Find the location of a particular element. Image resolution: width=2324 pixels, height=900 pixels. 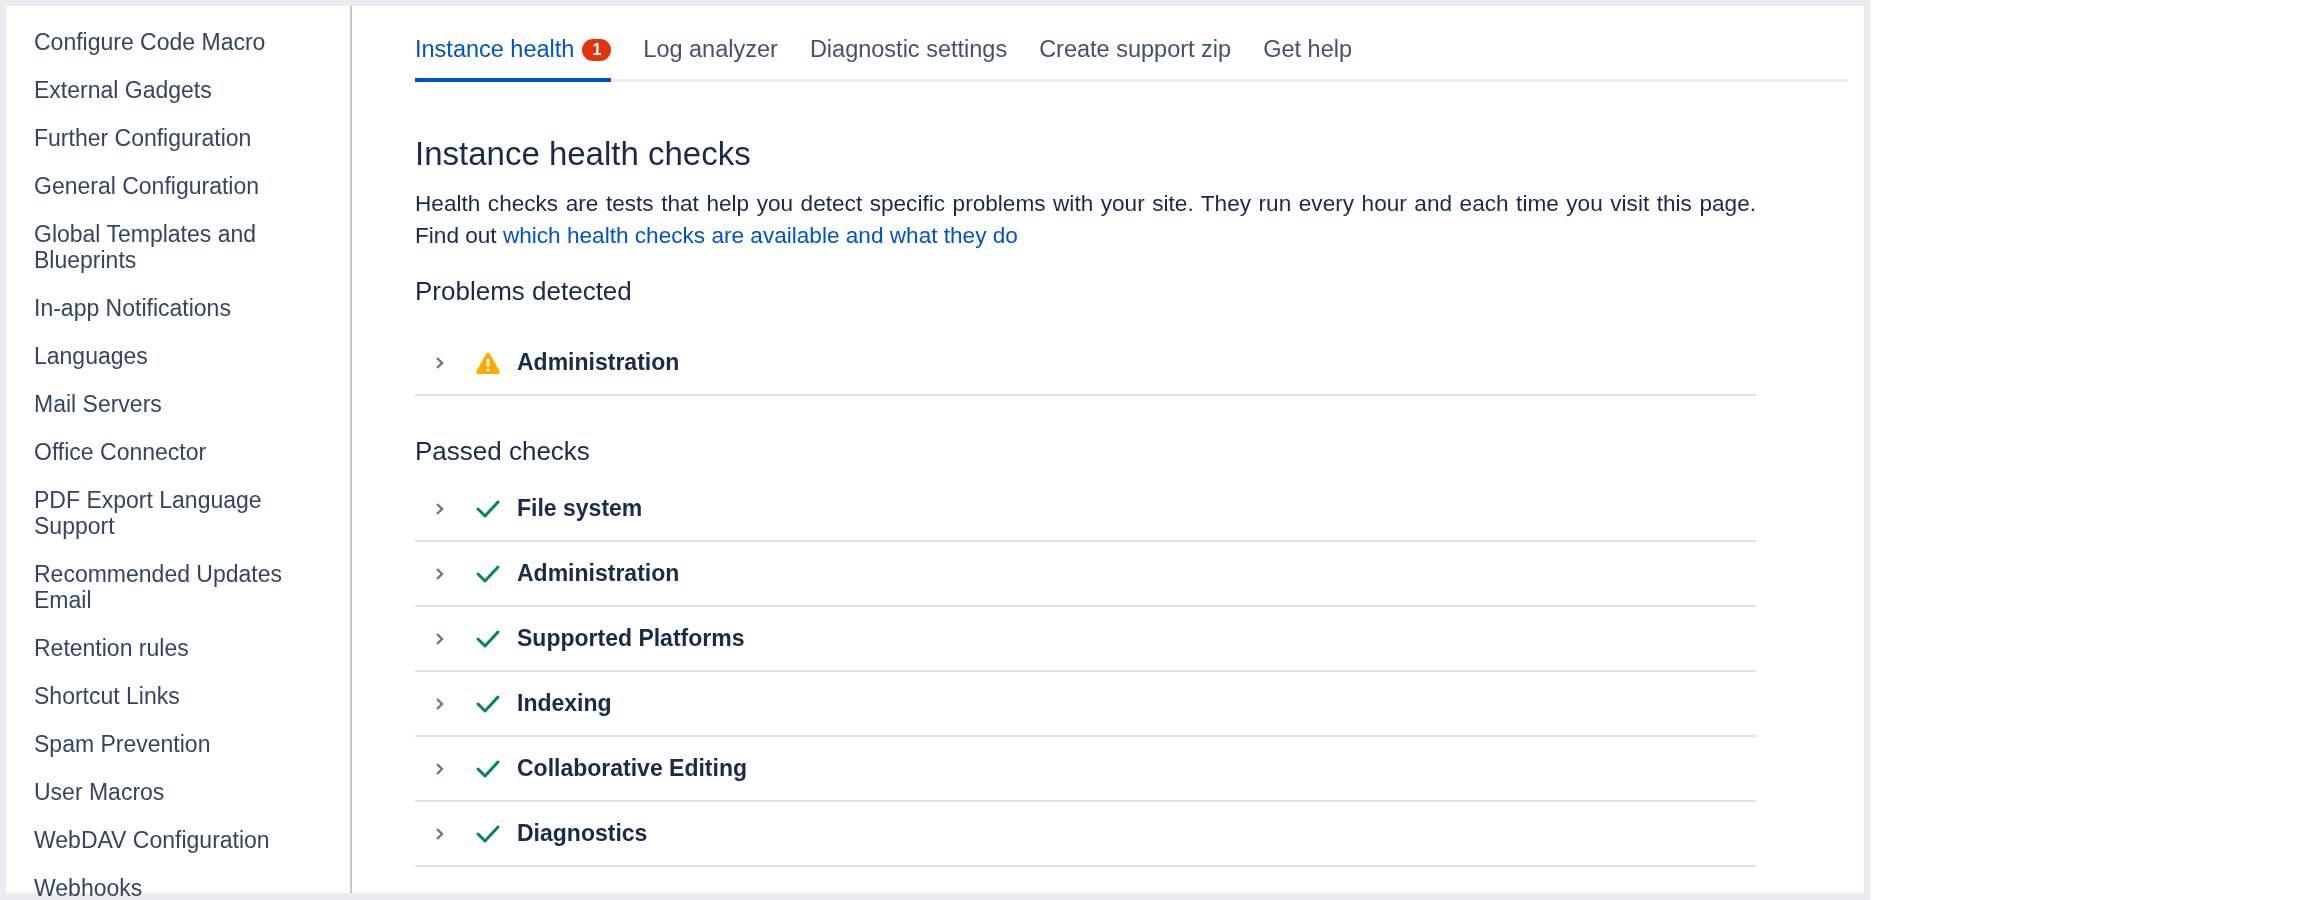

check-name: Supported Platforms is located at coordinates (631, 639).